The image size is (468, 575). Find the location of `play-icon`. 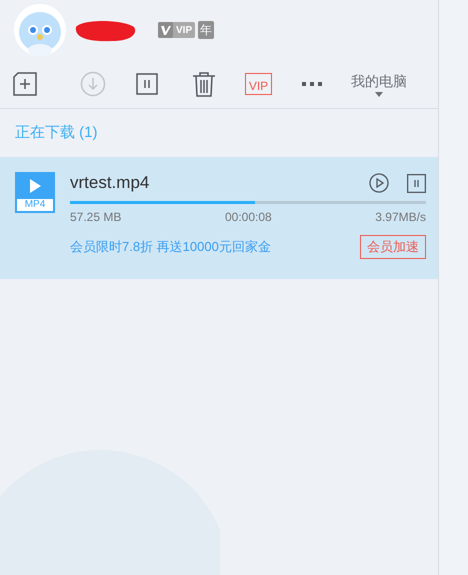

play-icon is located at coordinates (379, 183).